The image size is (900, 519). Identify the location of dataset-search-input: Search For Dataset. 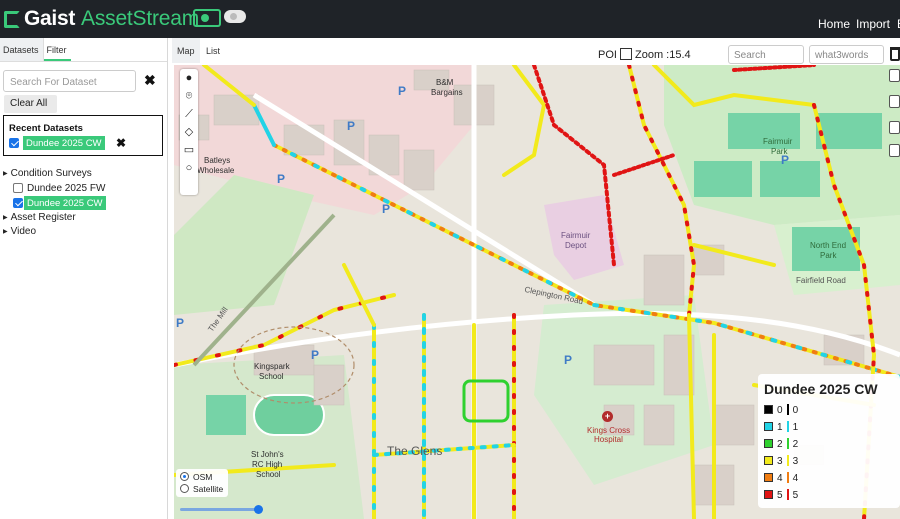
(69, 81).